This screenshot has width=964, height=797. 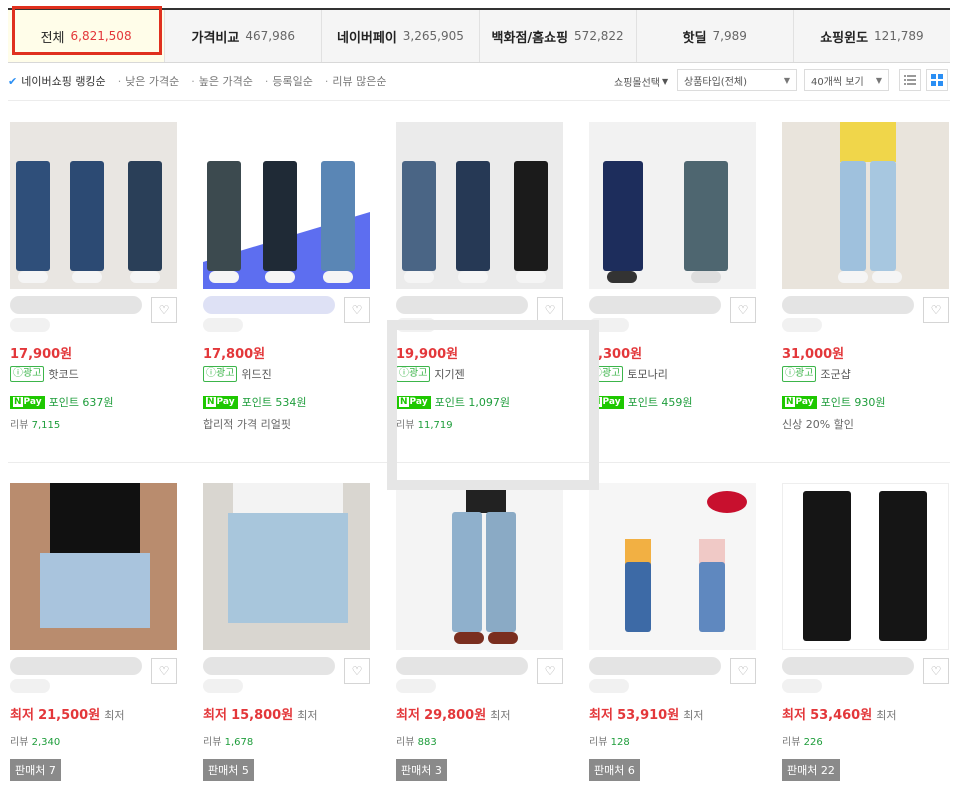 What do you see at coordinates (872, 36) in the screenshot?
I see `tab-shopping-window: 쇼핑윈도 121,789` at bounding box center [872, 36].